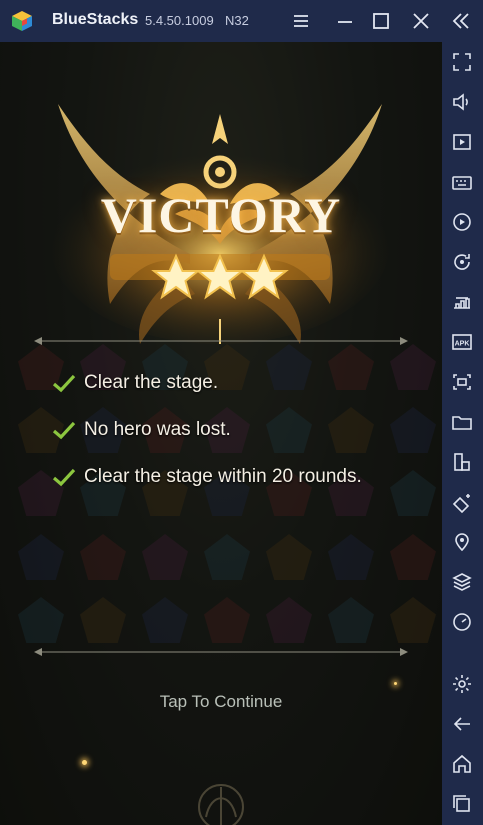  I want to click on objective-item: Clear the stage., so click(135, 383).